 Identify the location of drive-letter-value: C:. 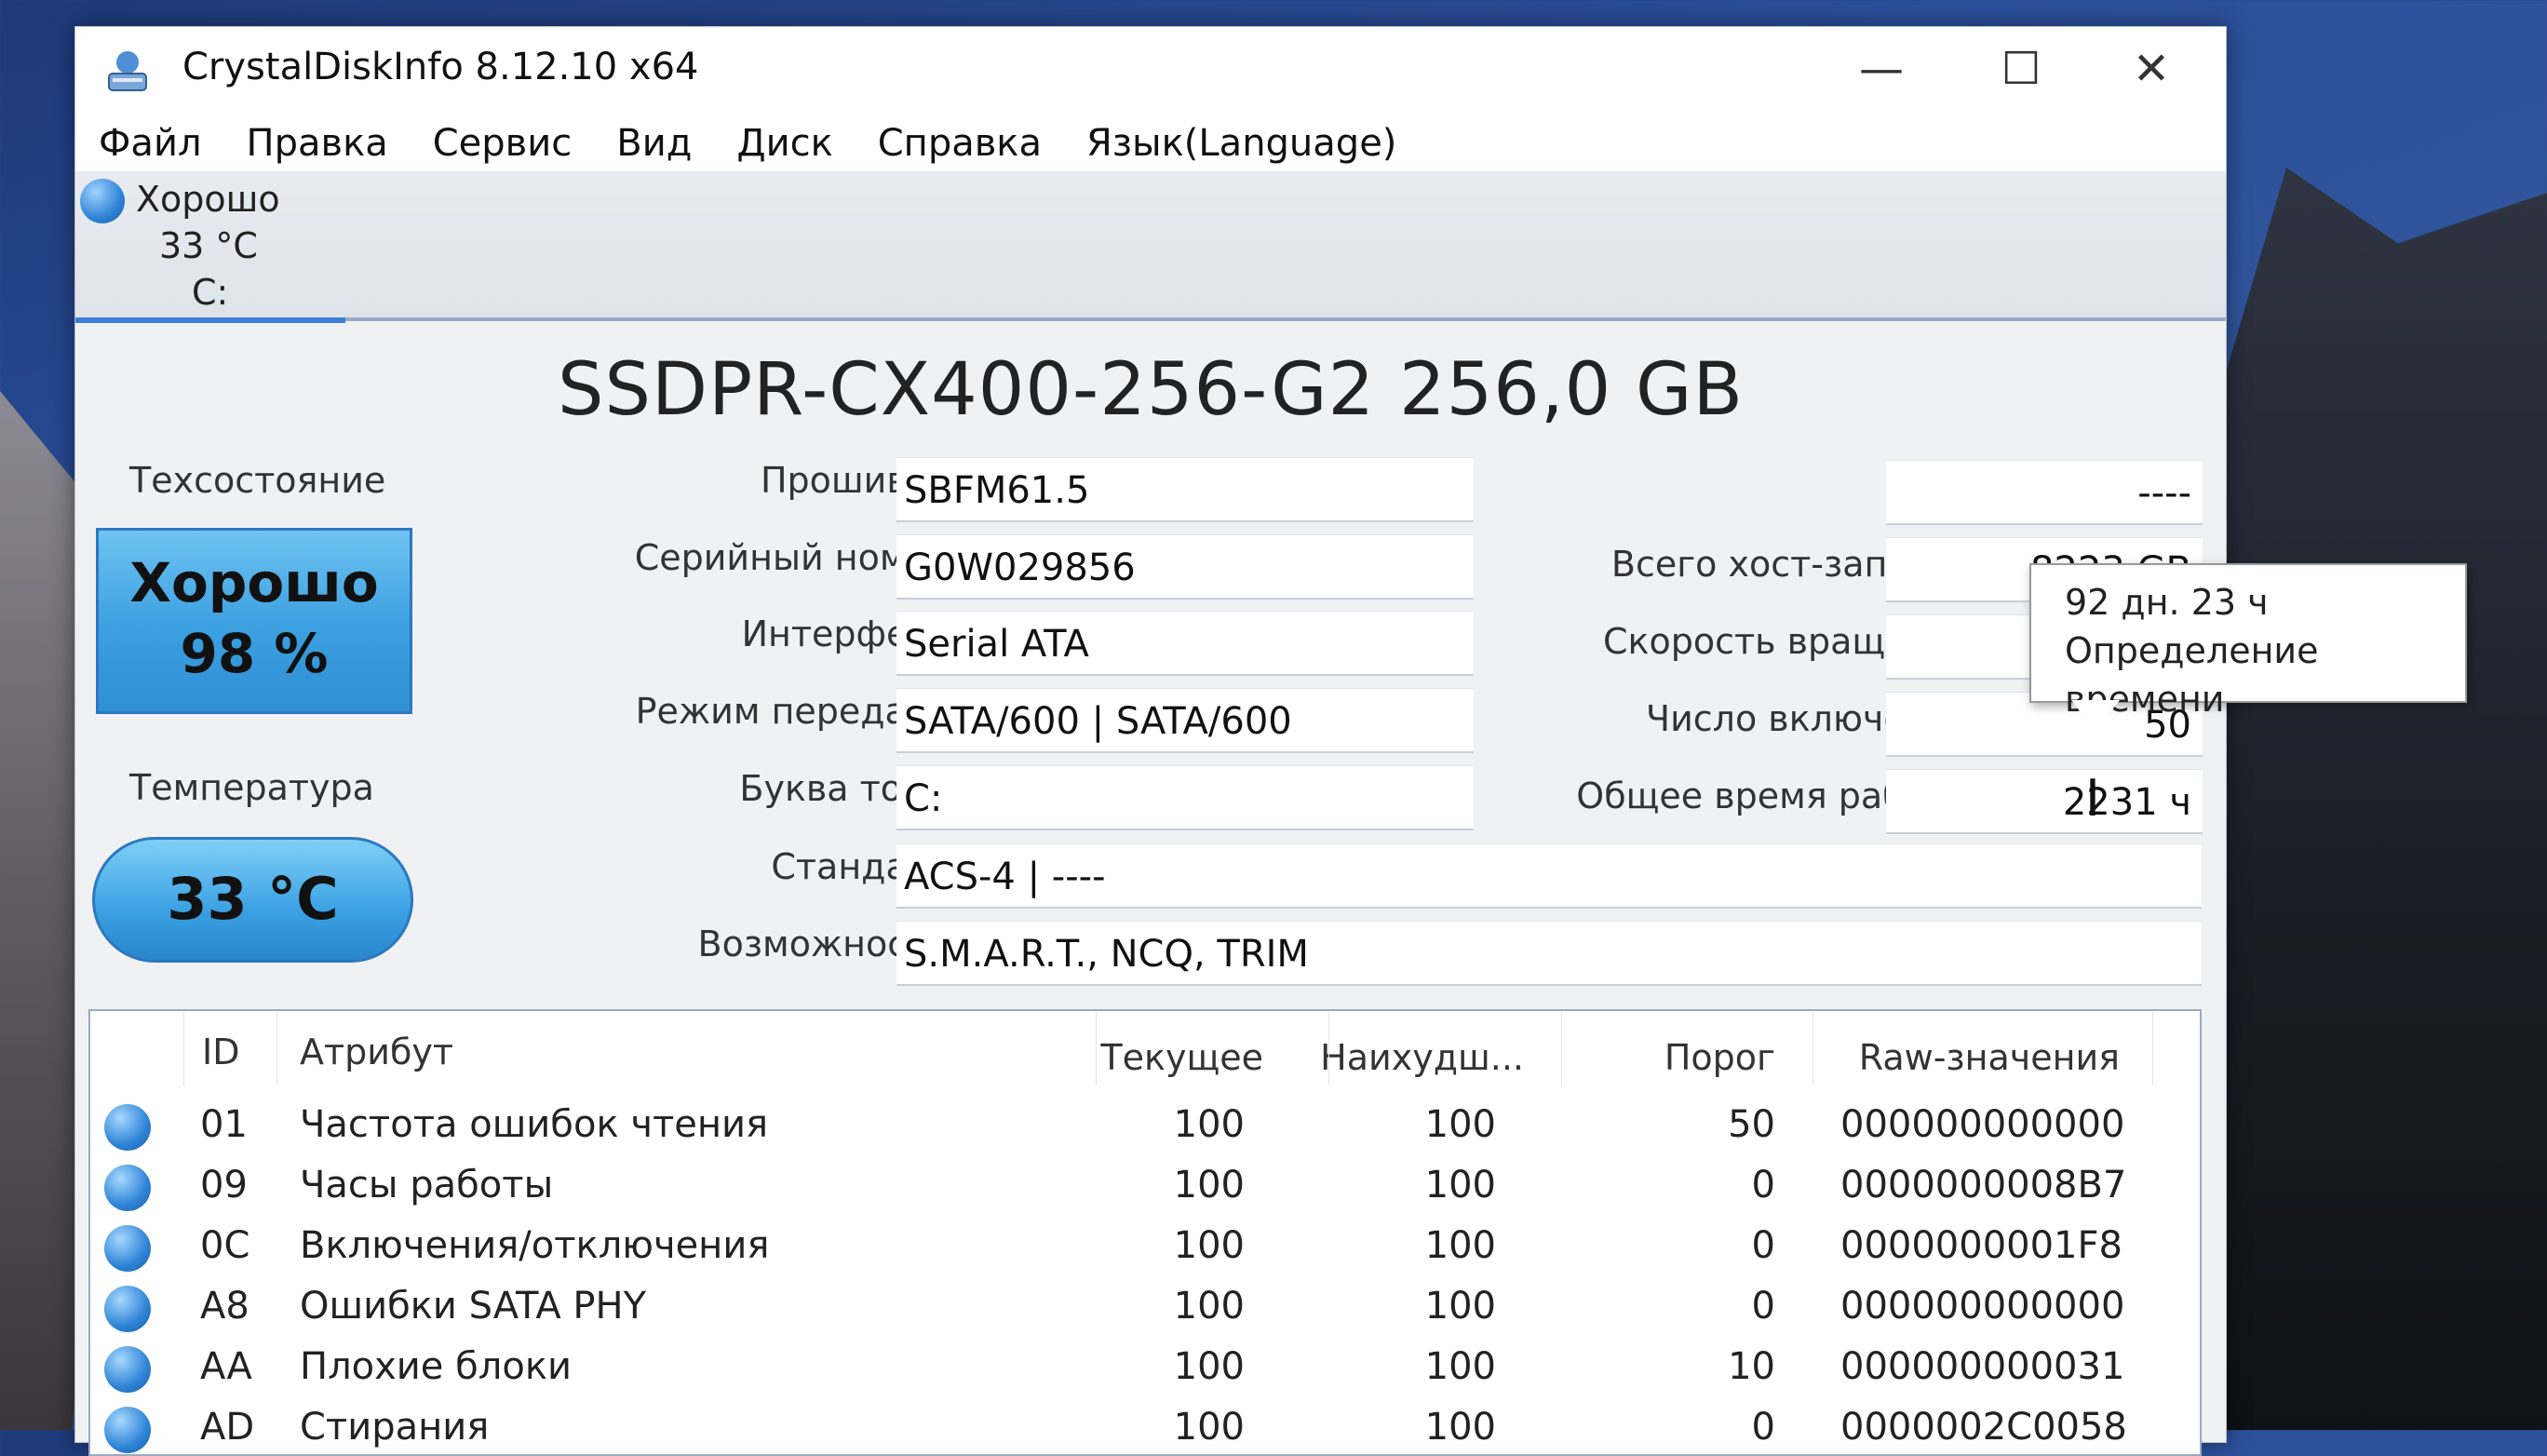
(1185, 797).